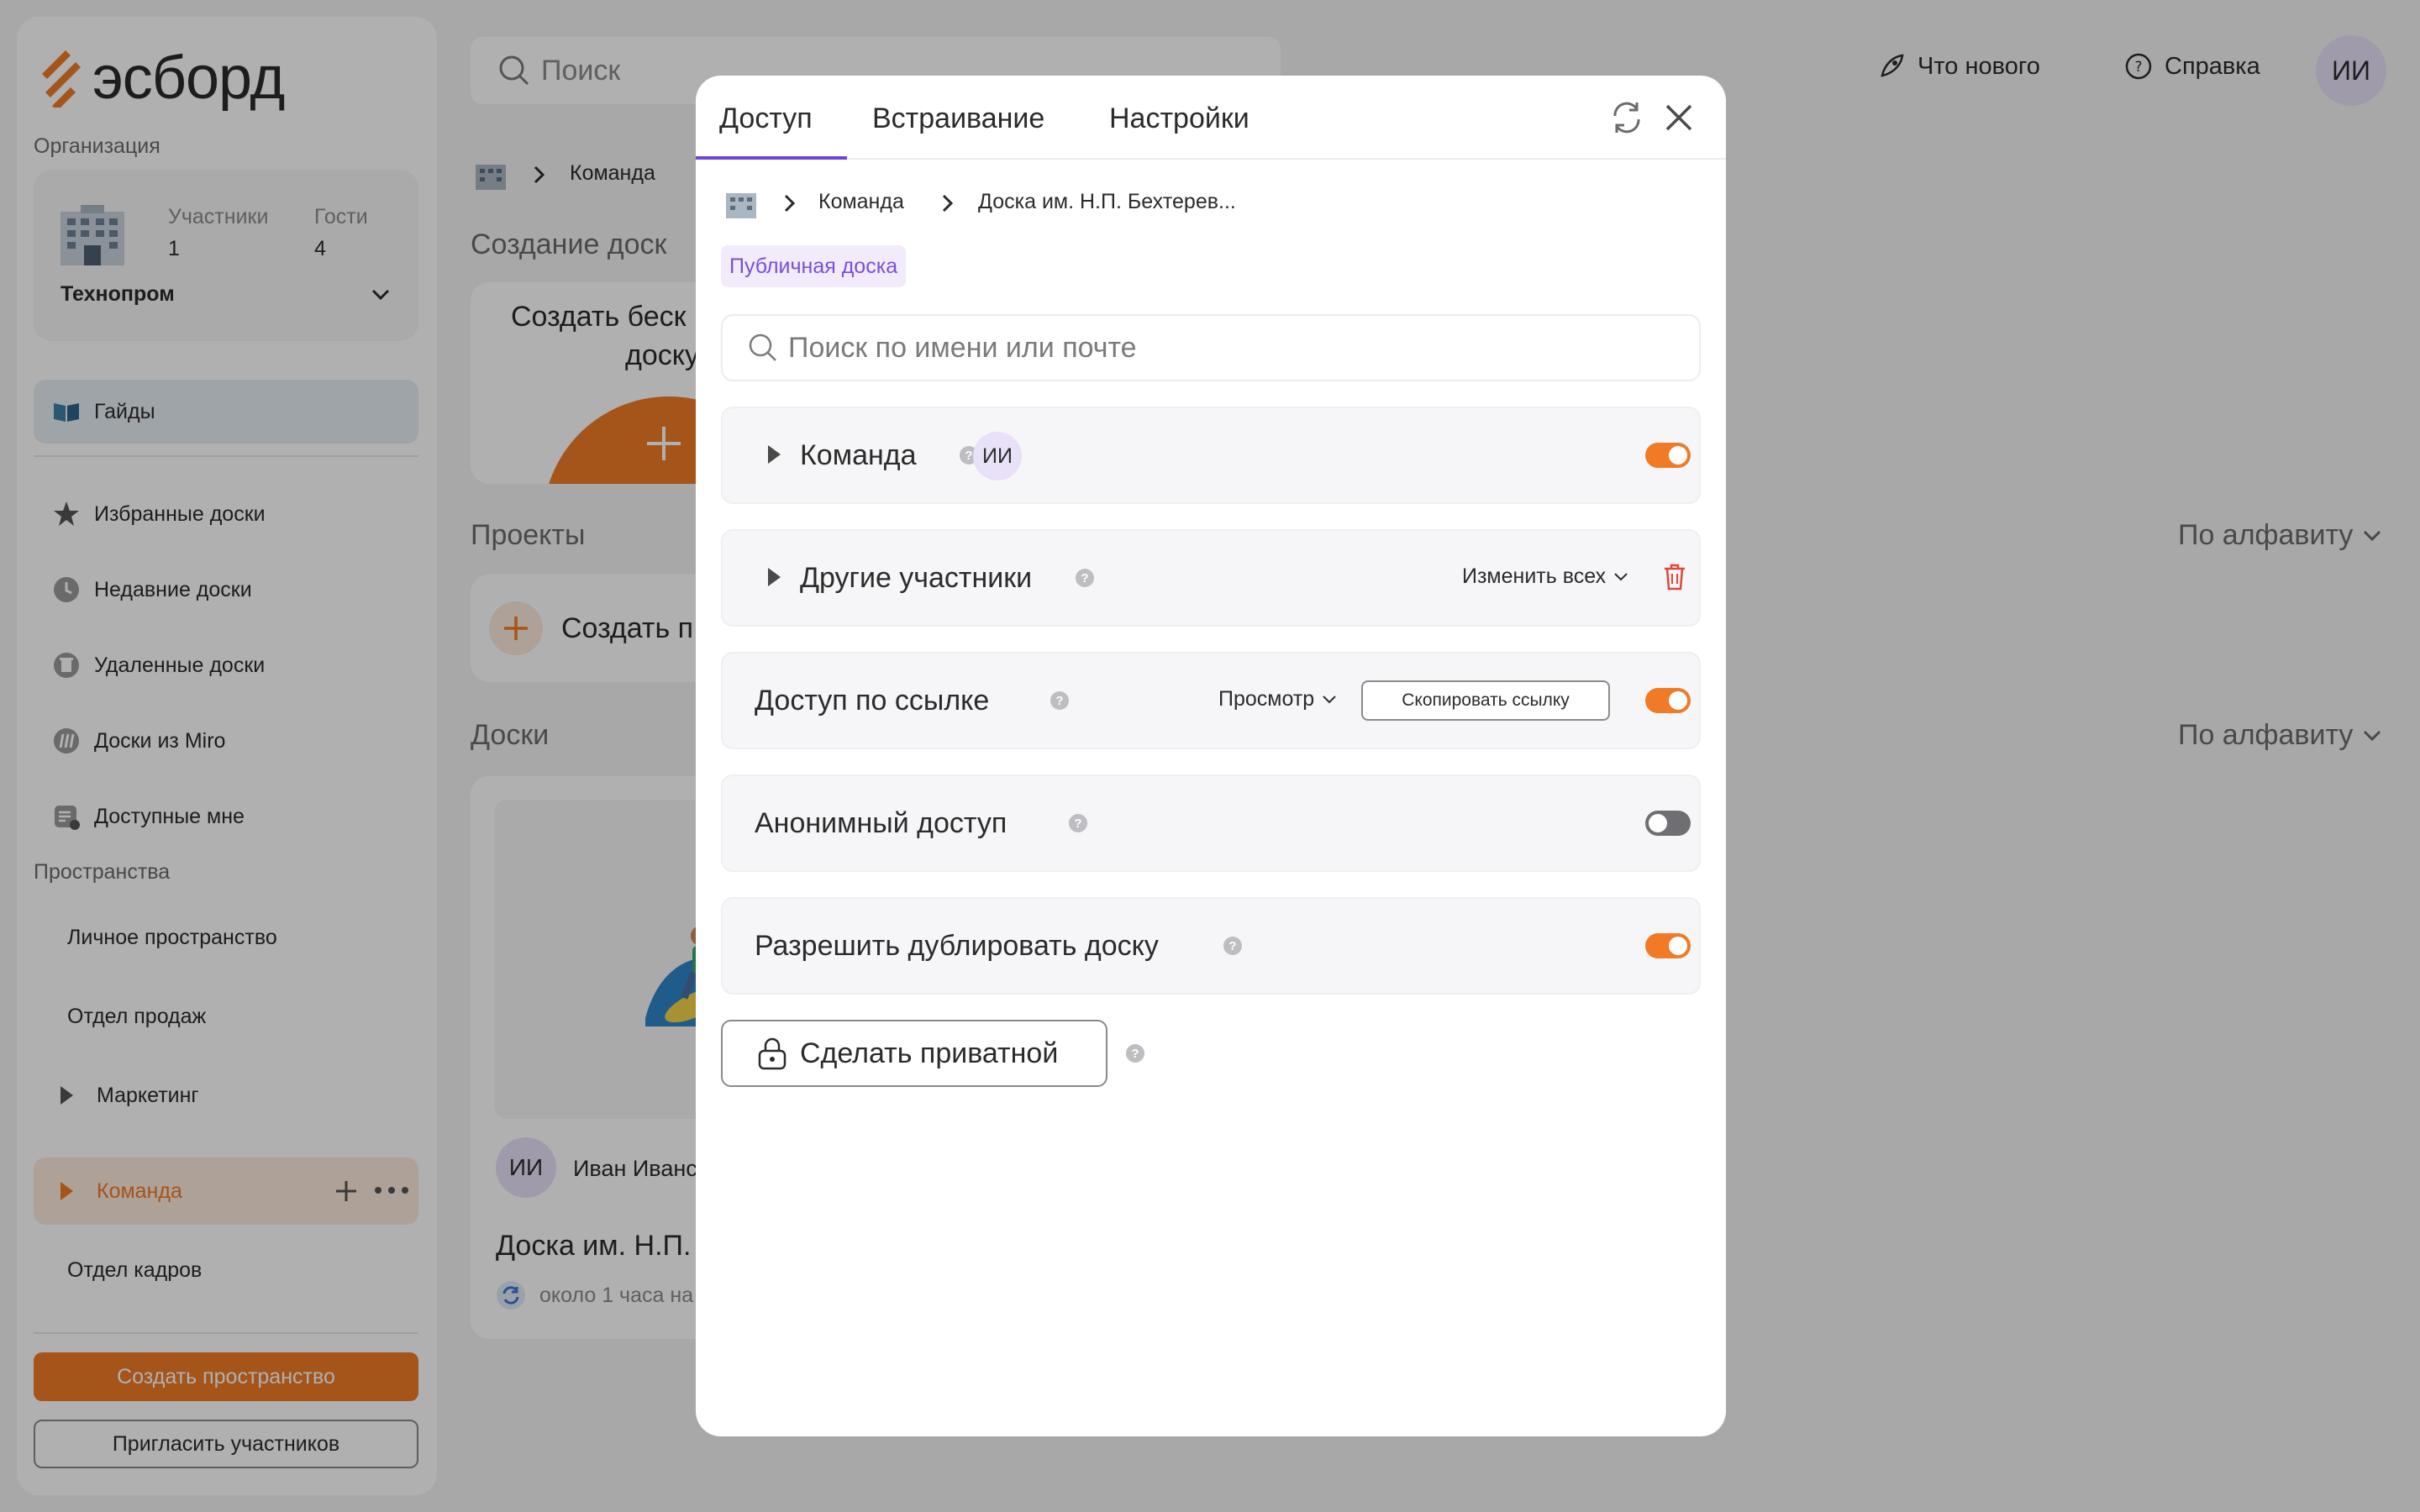 Image resolution: width=2420 pixels, height=1512 pixels. Describe the element at coordinates (1668, 823) in the screenshot. I see `anonymous-access-toggle` at that location.